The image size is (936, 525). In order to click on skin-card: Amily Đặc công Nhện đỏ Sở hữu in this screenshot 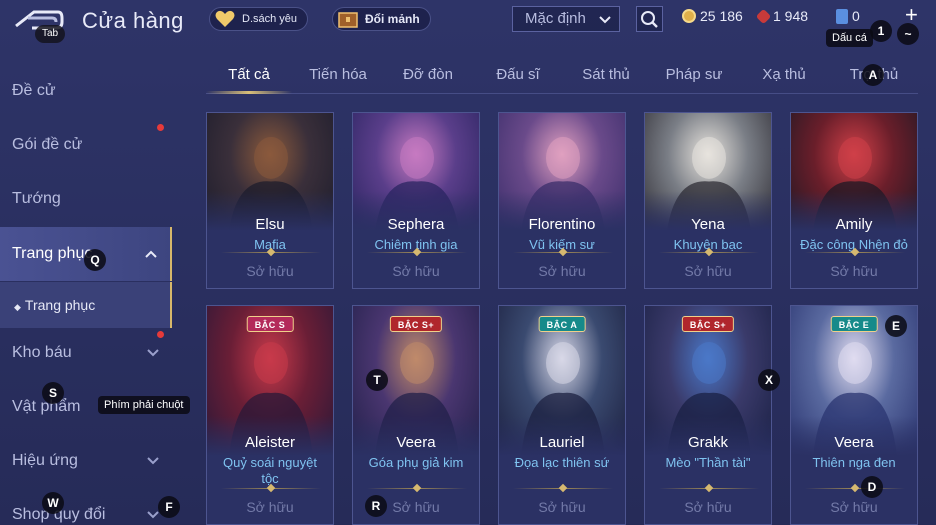, I will do `click(854, 200)`.